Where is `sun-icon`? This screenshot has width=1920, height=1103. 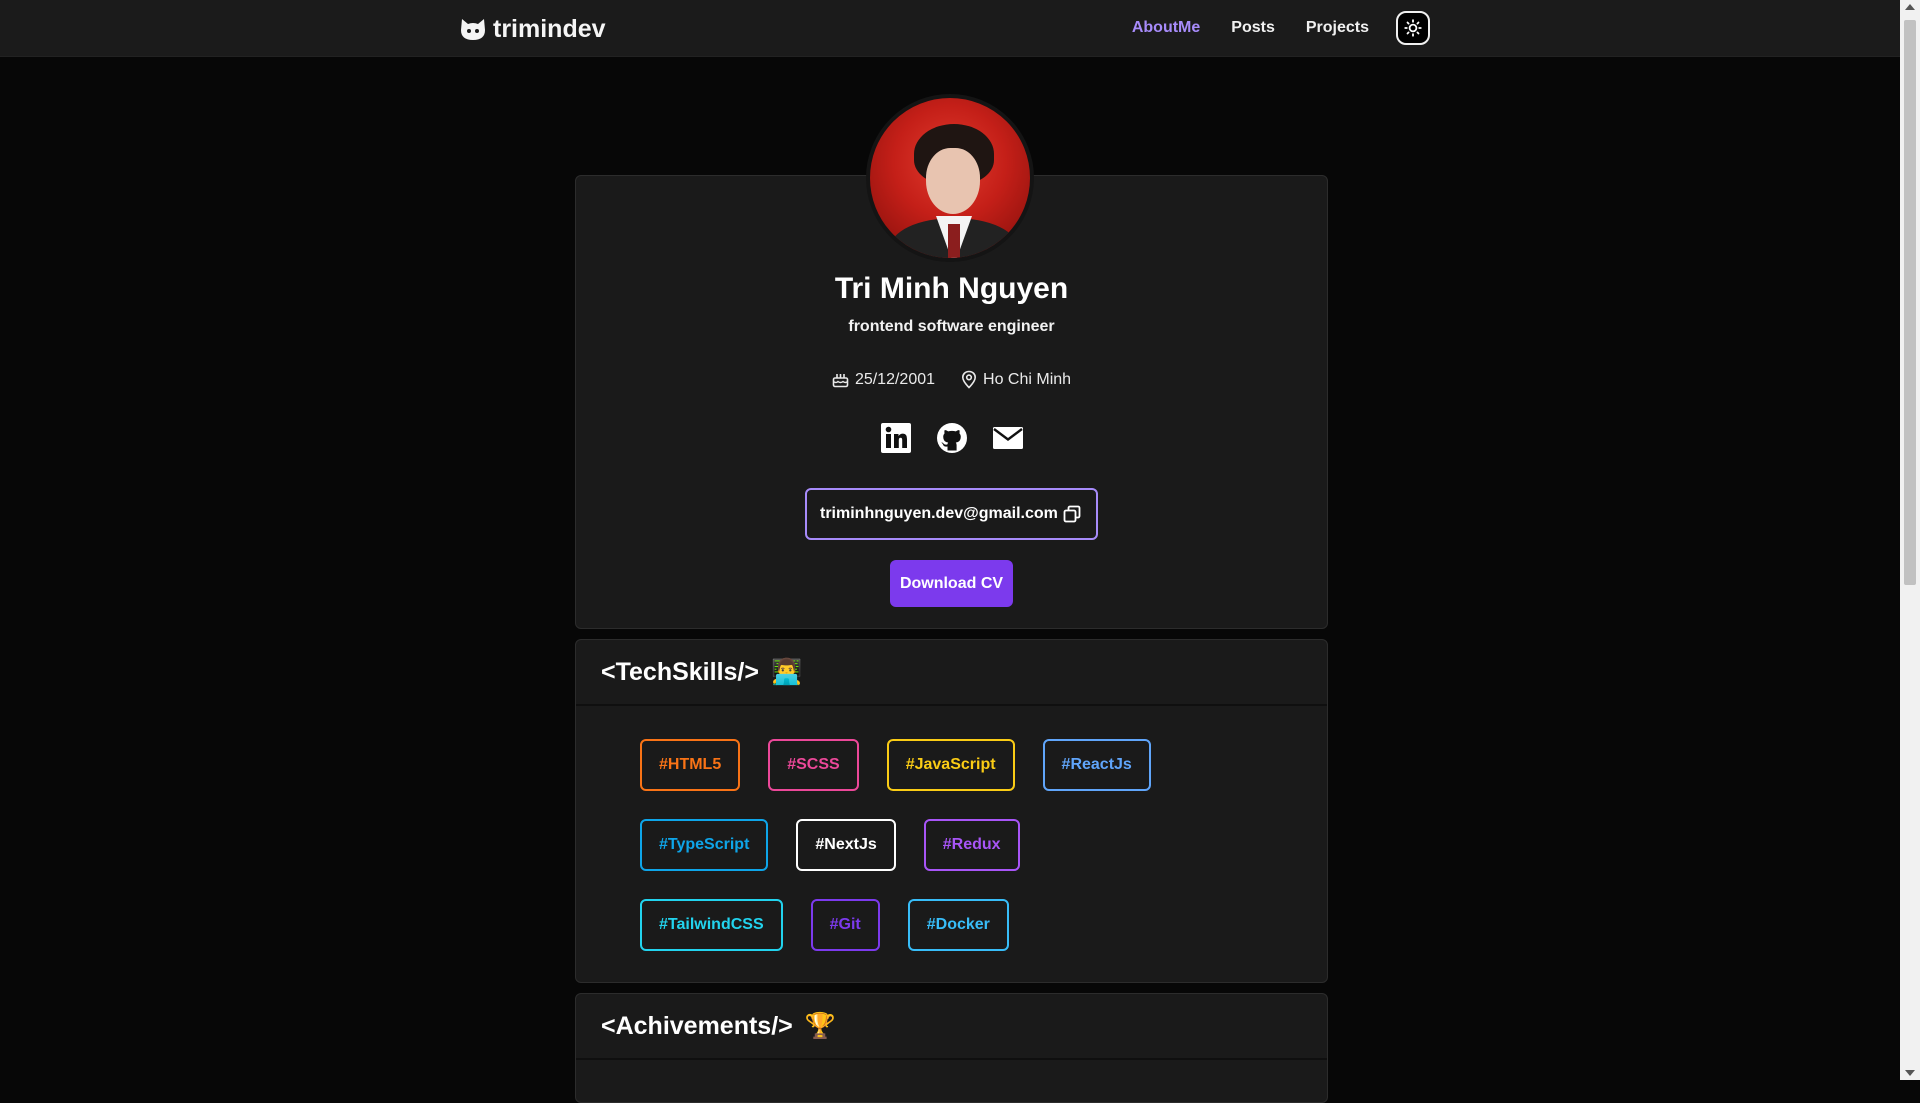 sun-icon is located at coordinates (1413, 28).